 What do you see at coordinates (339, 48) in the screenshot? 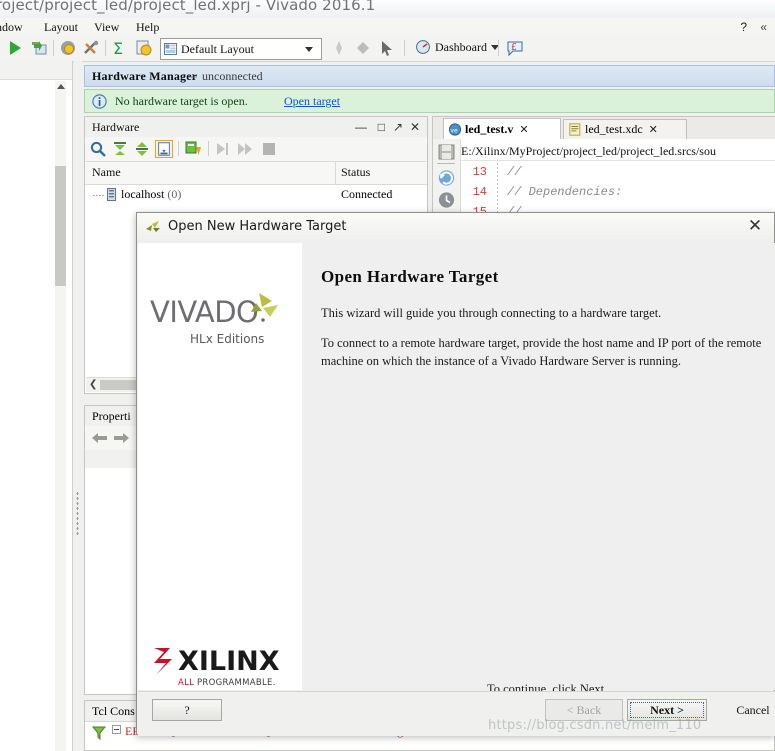
I see `pin-icon` at bounding box center [339, 48].